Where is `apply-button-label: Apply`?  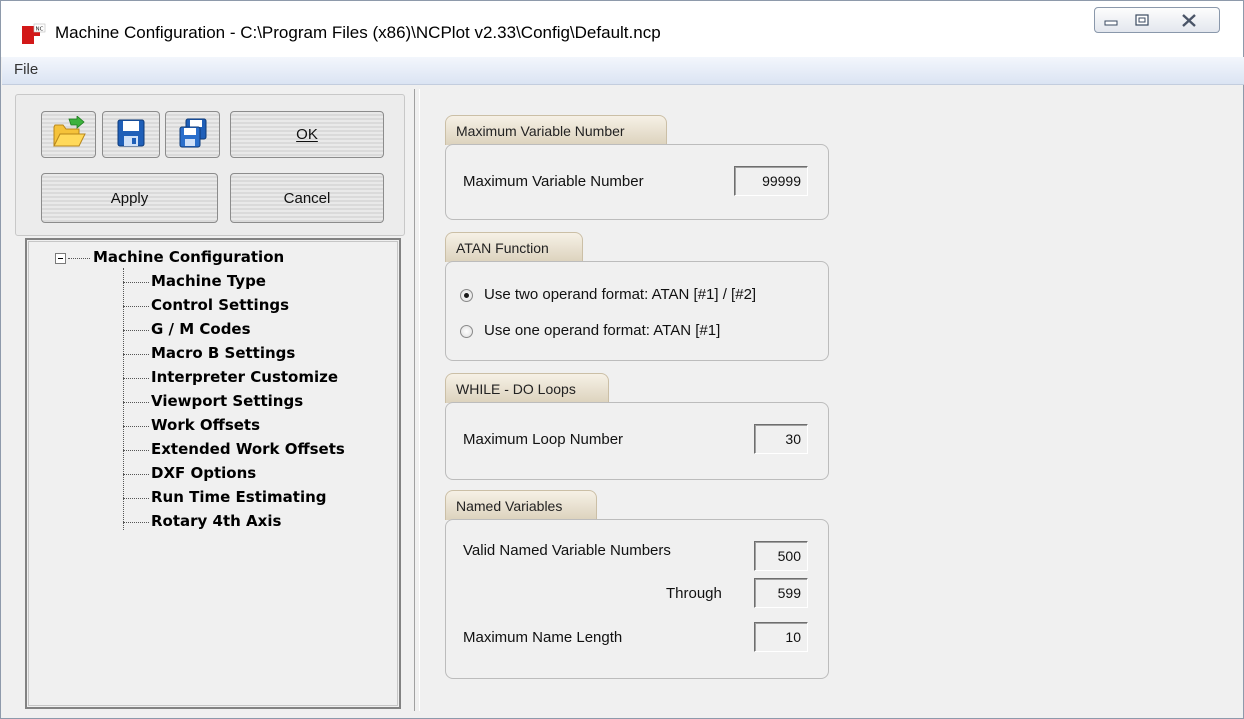 apply-button-label: Apply is located at coordinates (129, 198).